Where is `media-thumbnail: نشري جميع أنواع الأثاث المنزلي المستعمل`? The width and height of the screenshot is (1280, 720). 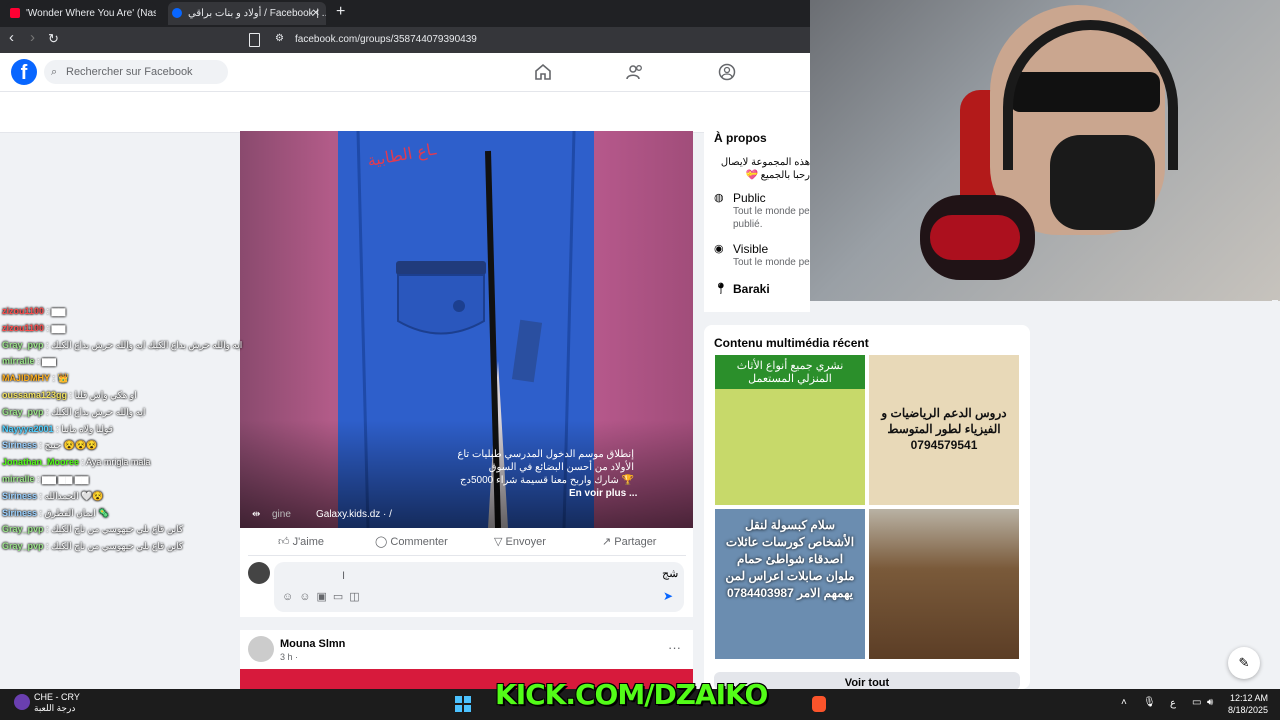 media-thumbnail: نشري جميع أنواع الأثاث المنزلي المستعمل is located at coordinates (790, 430).